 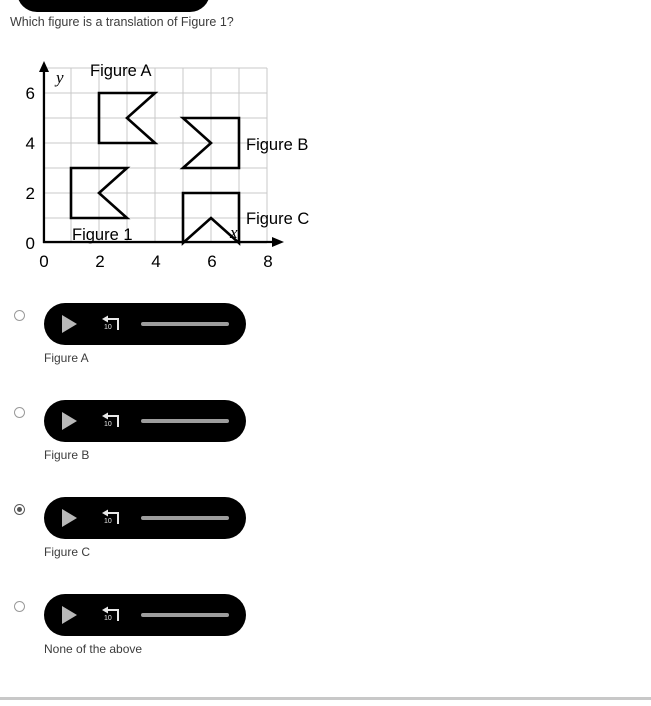 What do you see at coordinates (44, 66) in the screenshot?
I see `y-axis-arrowhead` at bounding box center [44, 66].